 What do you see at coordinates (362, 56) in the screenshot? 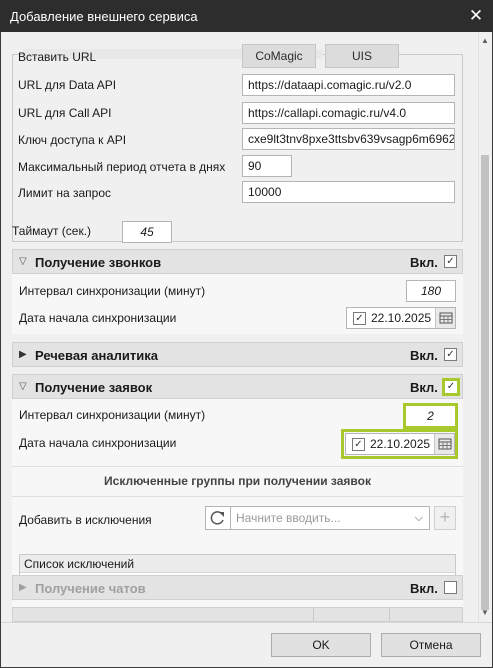
I see `uis-button: UIS` at bounding box center [362, 56].